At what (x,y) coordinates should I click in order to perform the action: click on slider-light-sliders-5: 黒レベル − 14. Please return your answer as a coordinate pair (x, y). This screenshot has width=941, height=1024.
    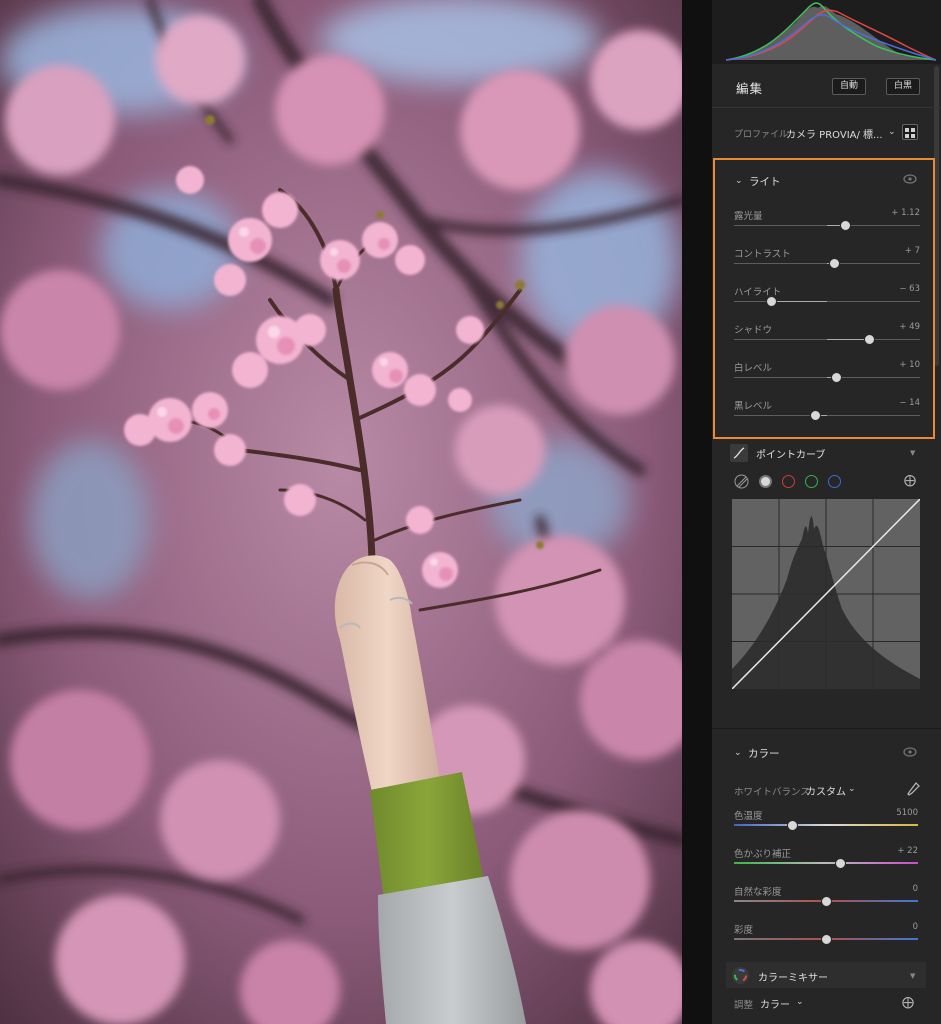
    Looking at the image, I should click on (827, 416).